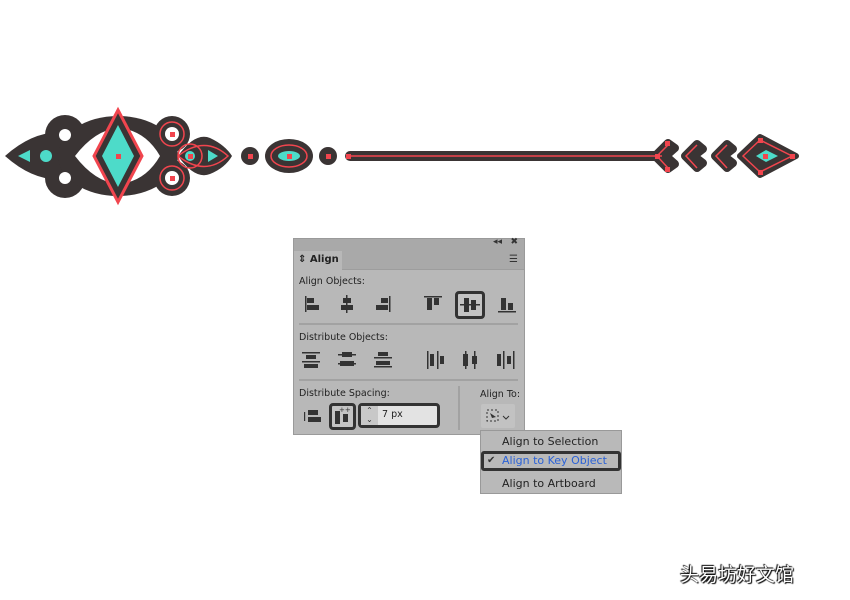 This screenshot has height=600, width=850. I want to click on checkmark-icon: ✔, so click(491, 460).